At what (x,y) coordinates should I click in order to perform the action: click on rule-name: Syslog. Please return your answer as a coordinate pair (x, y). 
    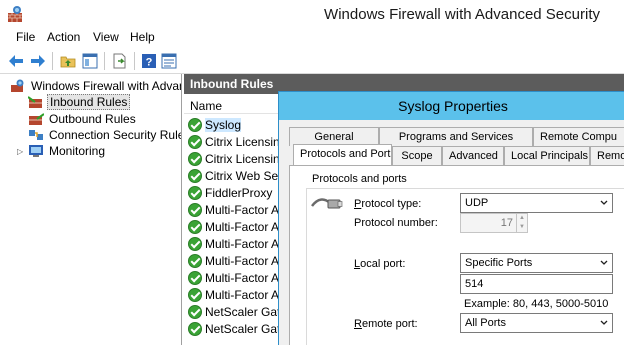
    Looking at the image, I should click on (223, 124).